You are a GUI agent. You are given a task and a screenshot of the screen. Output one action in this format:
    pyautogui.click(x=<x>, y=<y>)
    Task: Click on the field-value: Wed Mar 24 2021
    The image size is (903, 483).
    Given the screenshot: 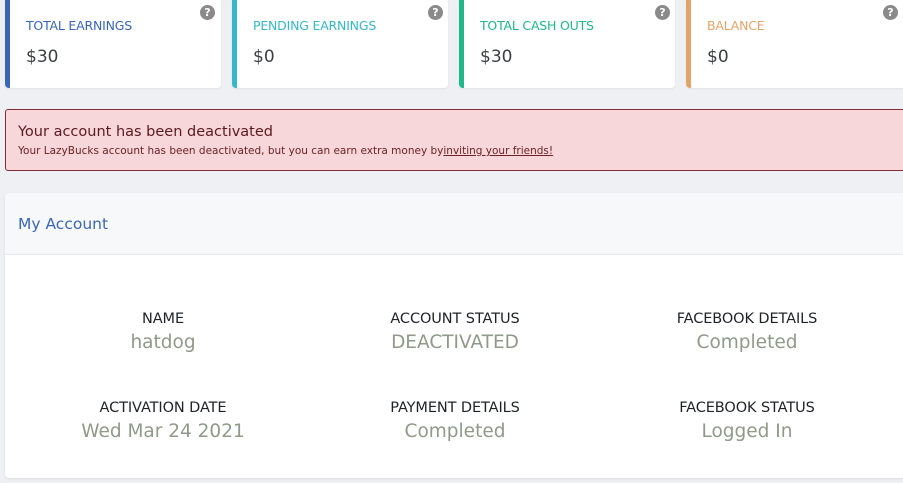 What is the action you would take?
    pyautogui.click(x=163, y=431)
    